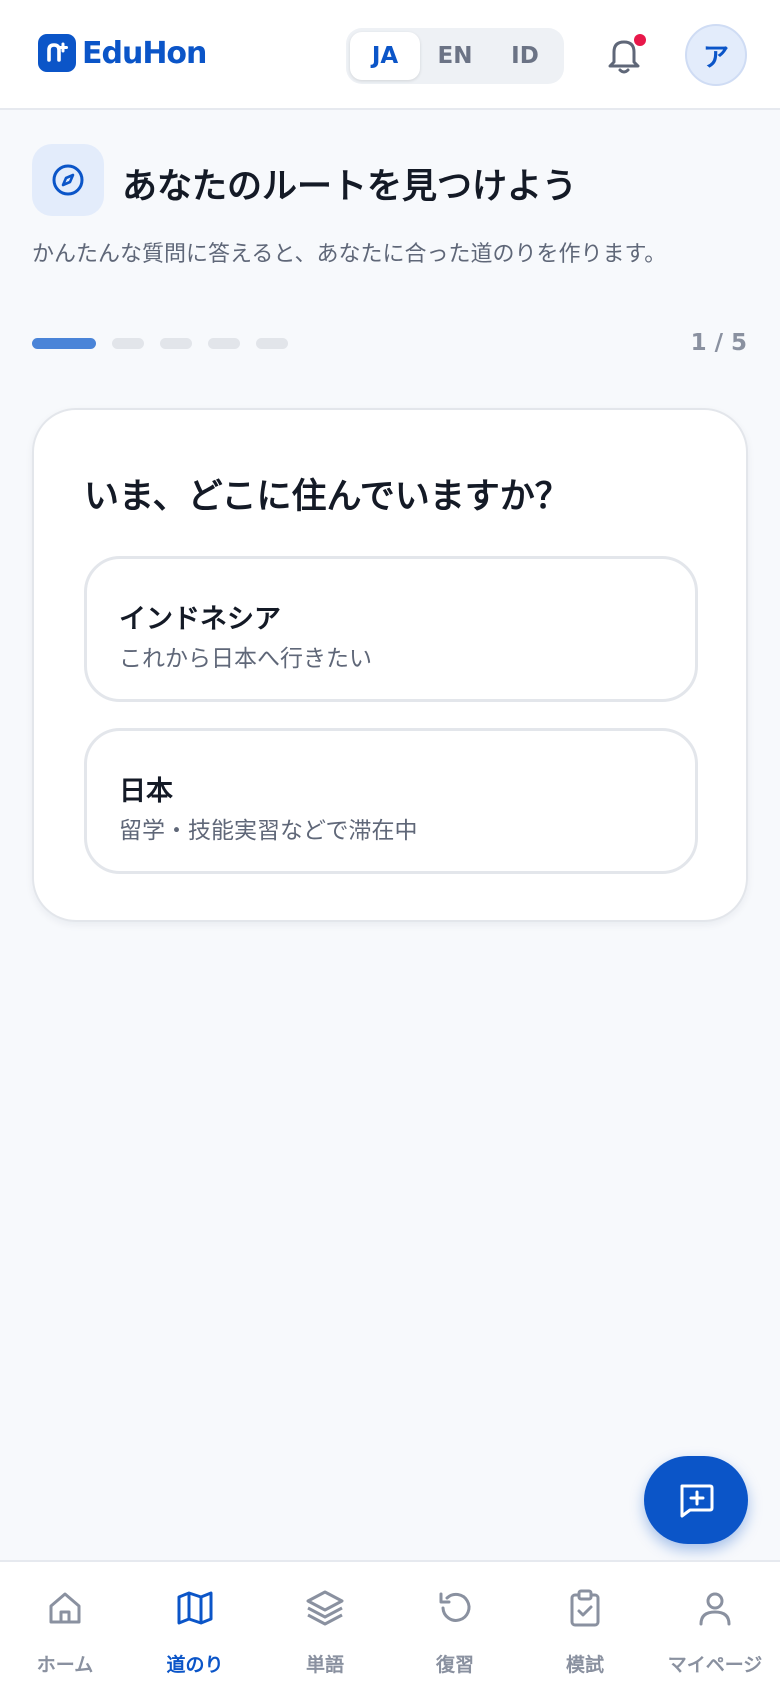 This screenshot has width=780, height=1688. I want to click on page-subtitle: かんたんな質問に答えると、あなたに合った道のりを作ります。, so click(349, 254).